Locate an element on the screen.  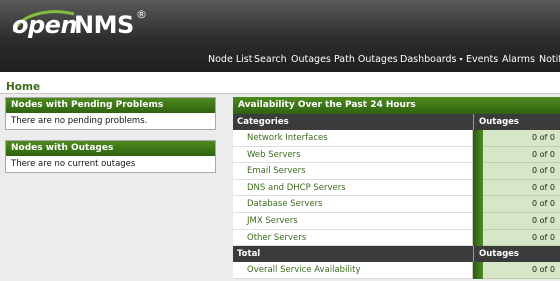
nav-path-outages: Path Outages is located at coordinates (366, 59).